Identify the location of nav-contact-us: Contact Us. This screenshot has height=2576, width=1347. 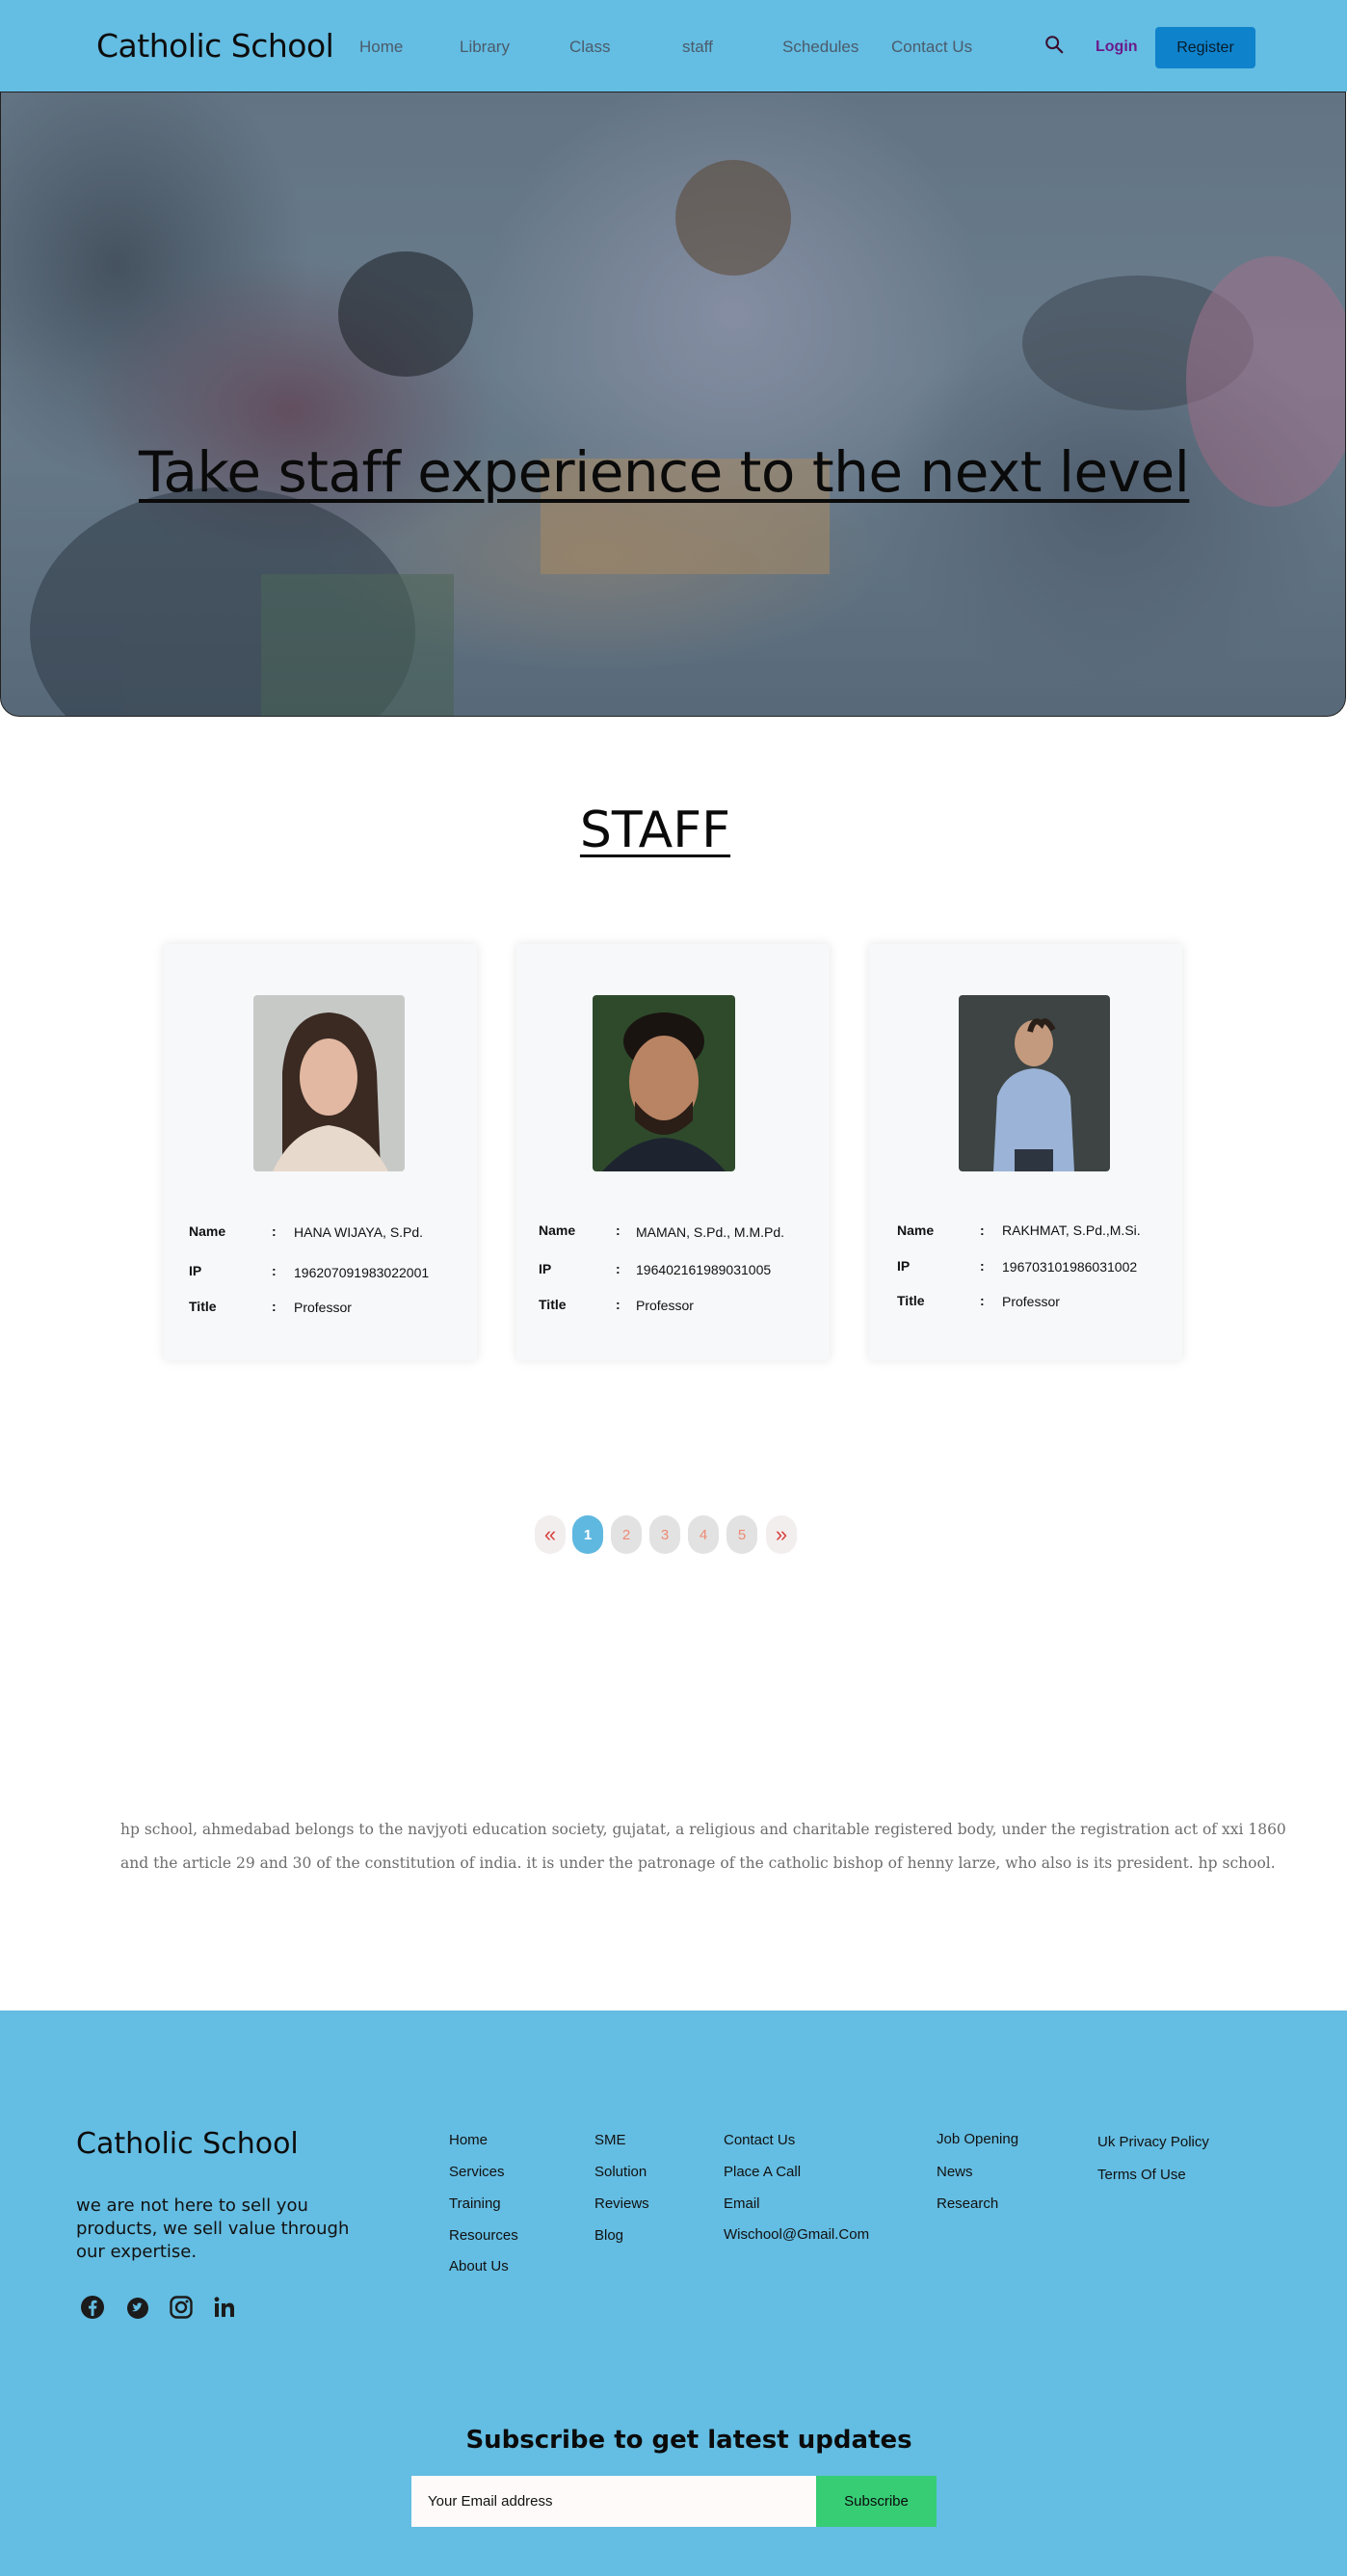
(931, 47).